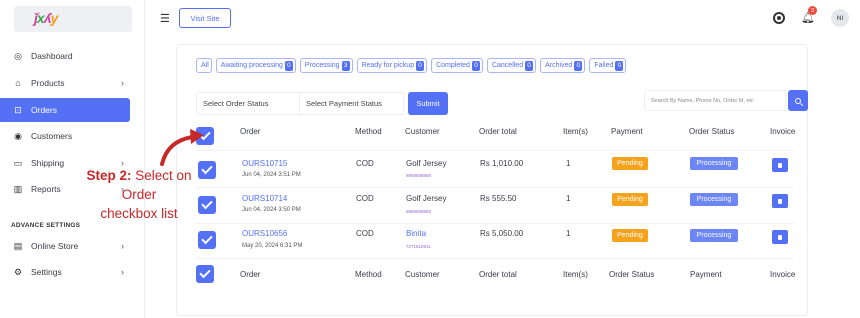 This screenshot has width=860, height=318. What do you see at coordinates (271, 210) in the screenshot?
I see `order-date: Jun 04, 2024 3:50 PM` at bounding box center [271, 210].